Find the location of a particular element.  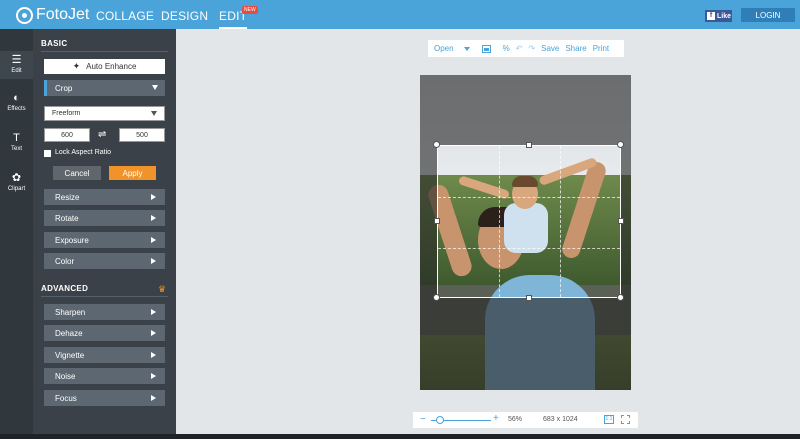

rail-item-text: T Text is located at coordinates (16, 142).